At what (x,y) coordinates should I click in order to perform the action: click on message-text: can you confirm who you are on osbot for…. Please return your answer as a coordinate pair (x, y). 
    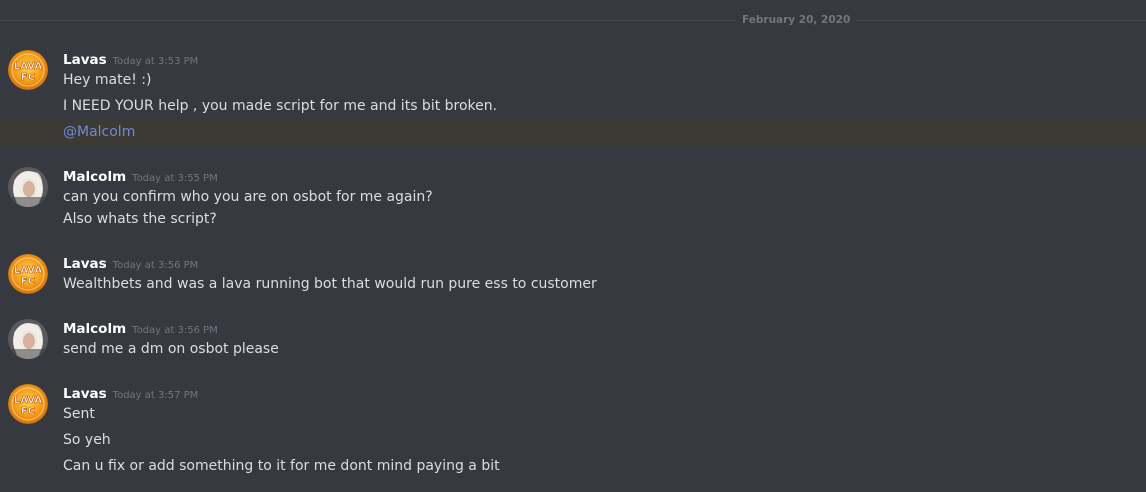
    Looking at the image, I should click on (248, 197).